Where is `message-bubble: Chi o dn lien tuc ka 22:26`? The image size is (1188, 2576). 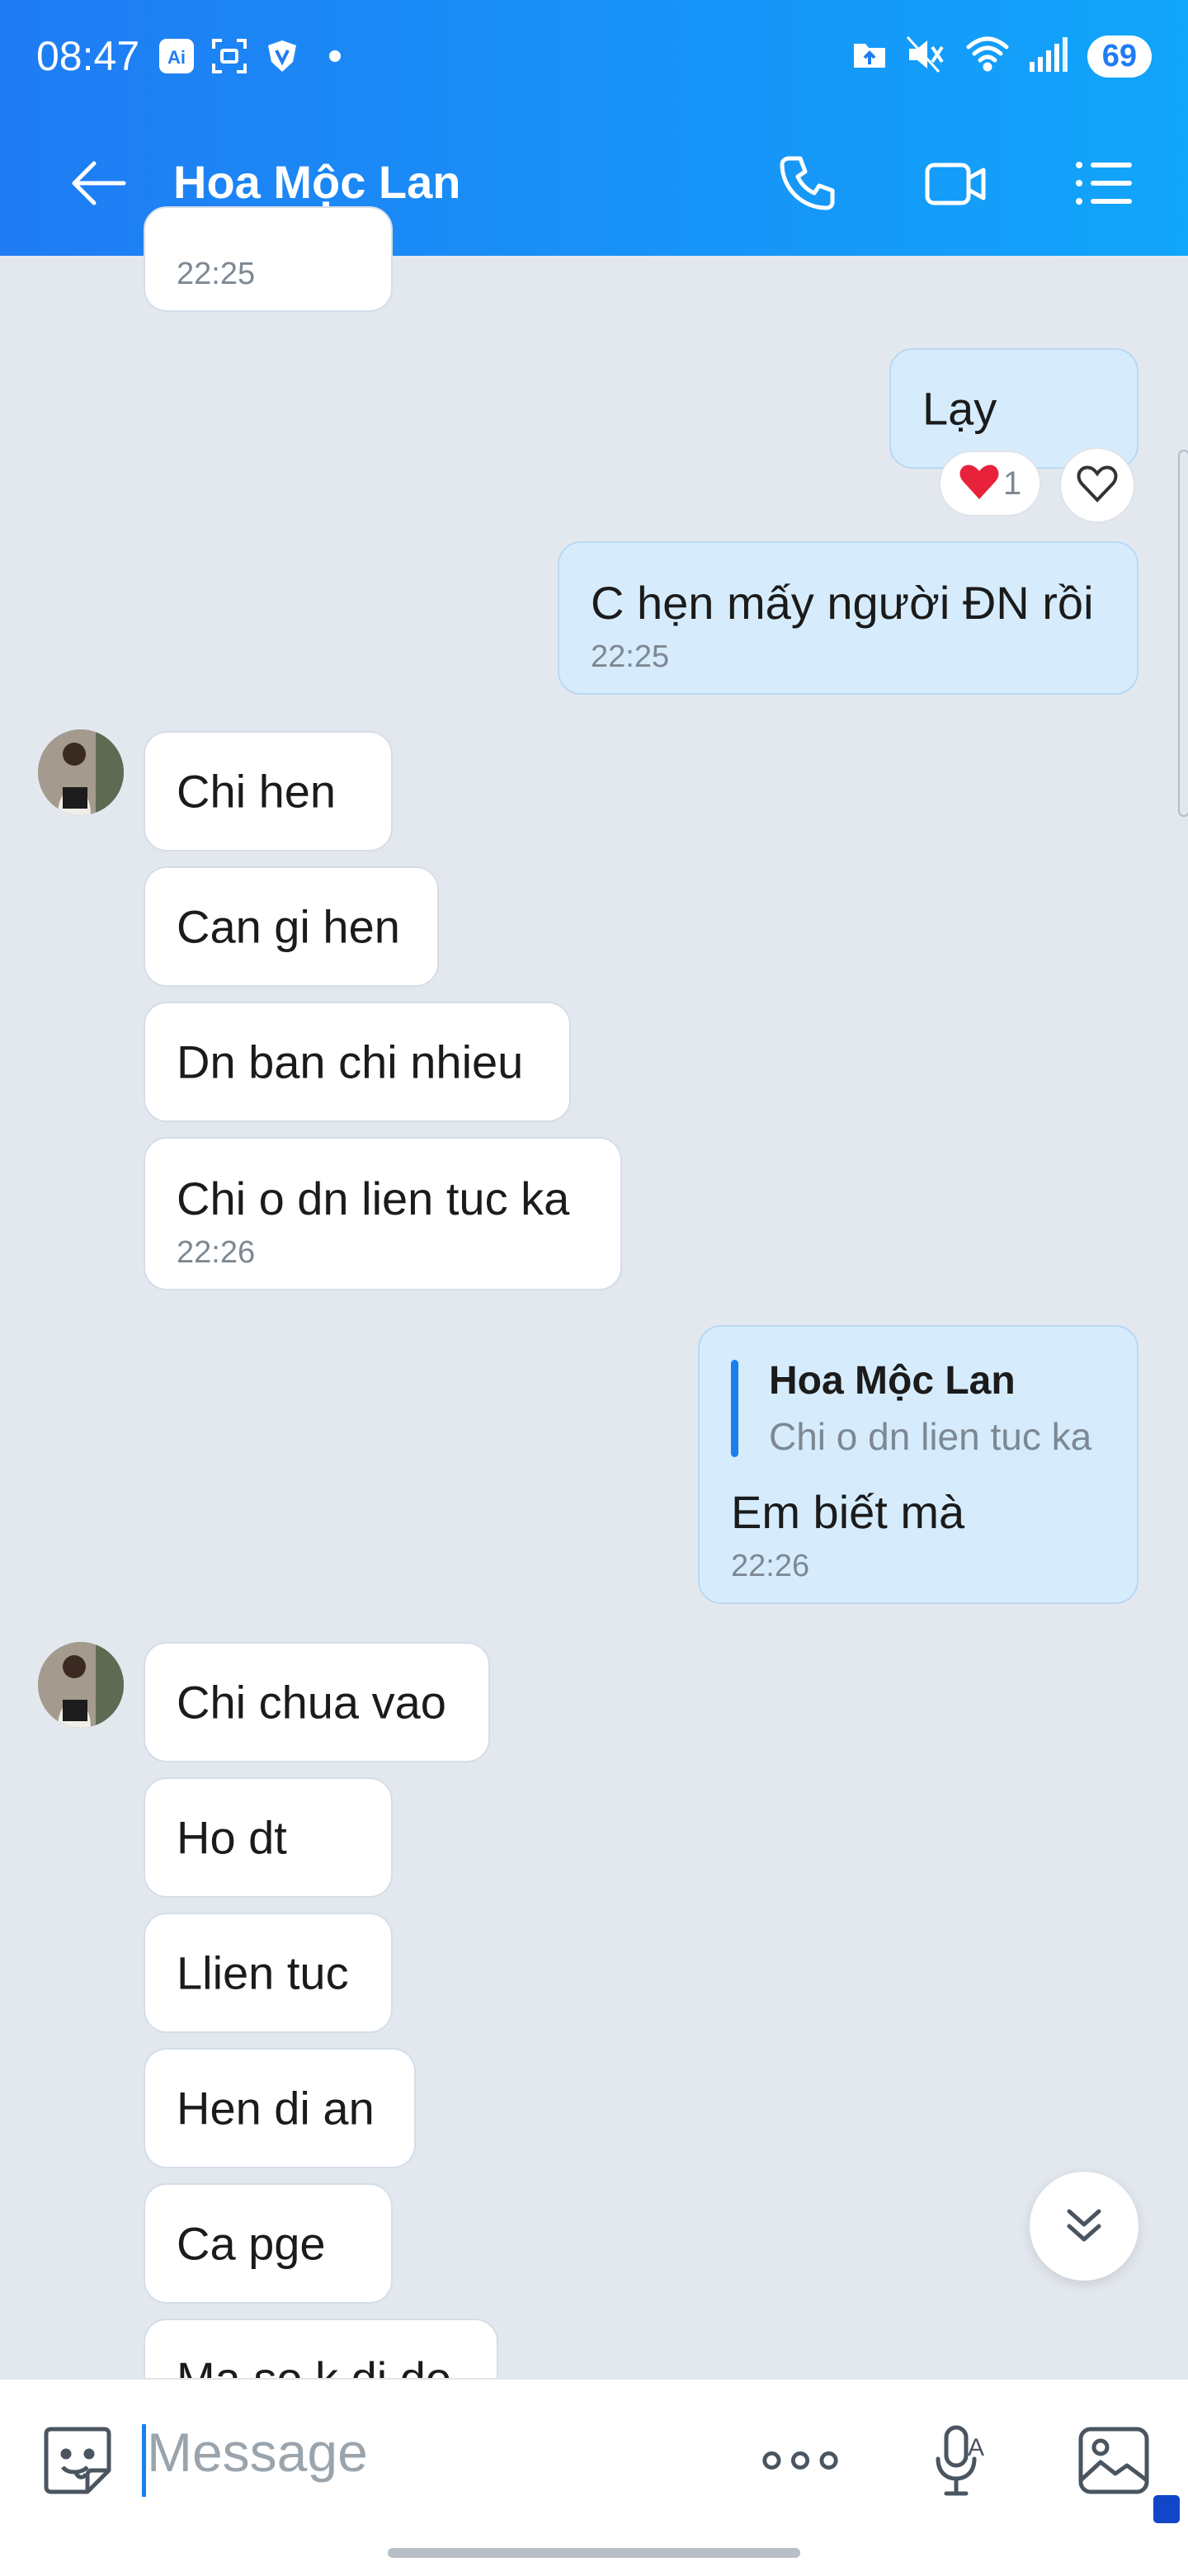
message-bubble: Chi o dn lien tuc ka 22:26 is located at coordinates (383, 1213).